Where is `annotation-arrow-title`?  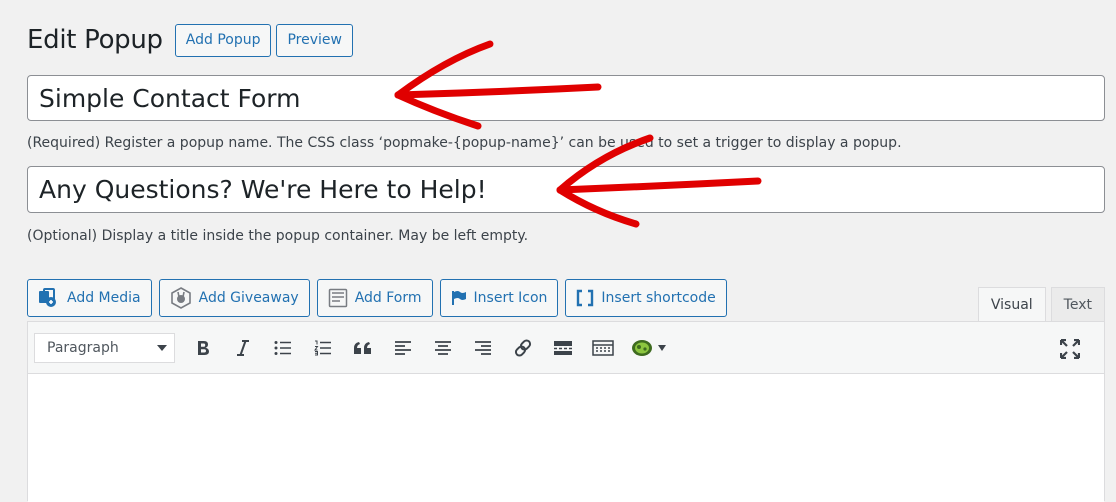 annotation-arrow-title is located at coordinates (659, 181).